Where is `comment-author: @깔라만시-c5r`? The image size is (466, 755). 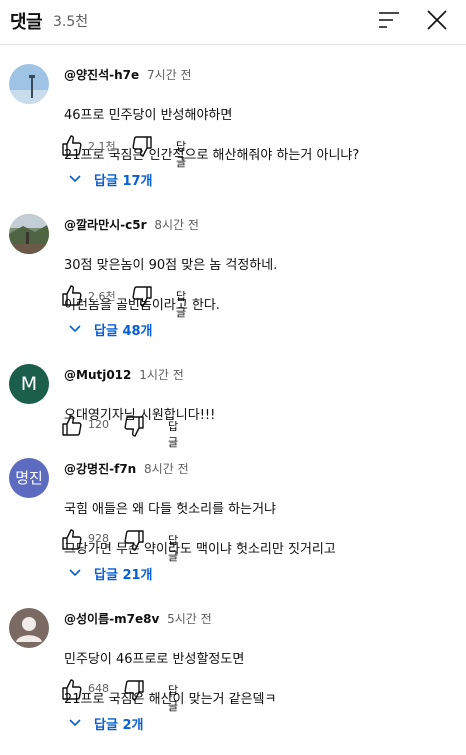
comment-author: @깔라만시-c5r is located at coordinates (105, 225).